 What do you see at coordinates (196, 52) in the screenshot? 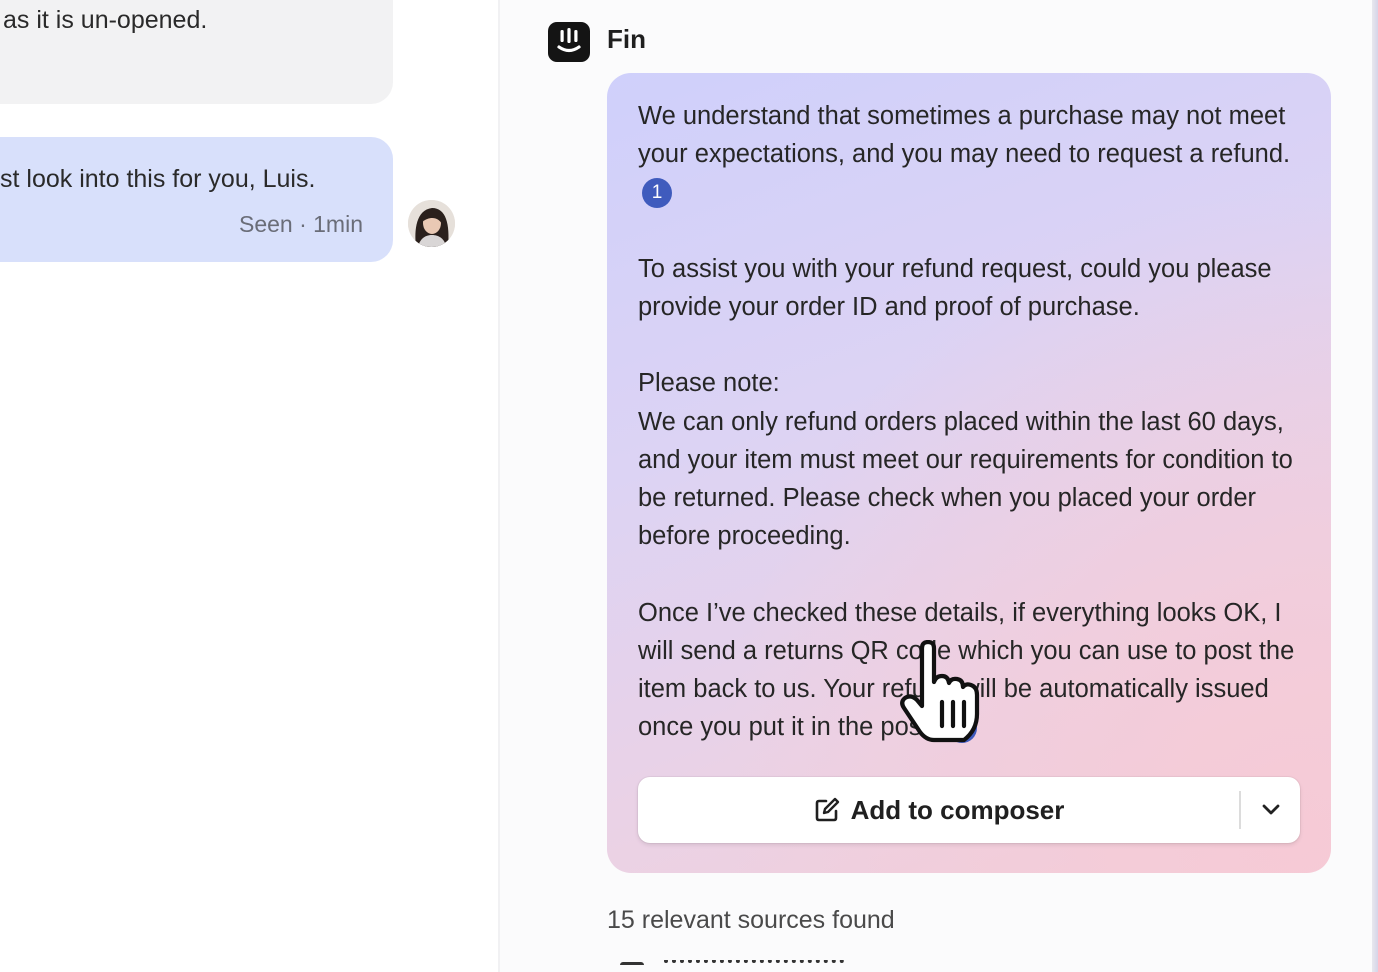
I see `customer-message-bubble: as it is un-opened.` at bounding box center [196, 52].